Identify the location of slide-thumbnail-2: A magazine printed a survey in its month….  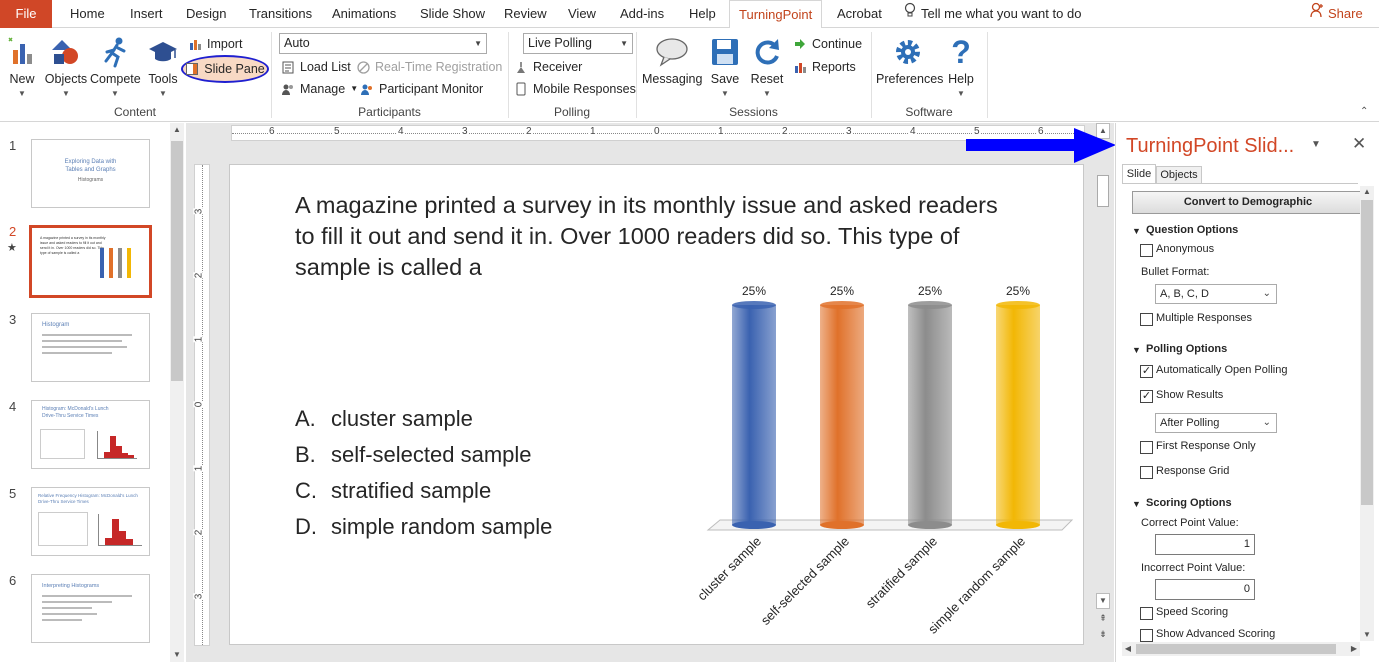
(90, 261).